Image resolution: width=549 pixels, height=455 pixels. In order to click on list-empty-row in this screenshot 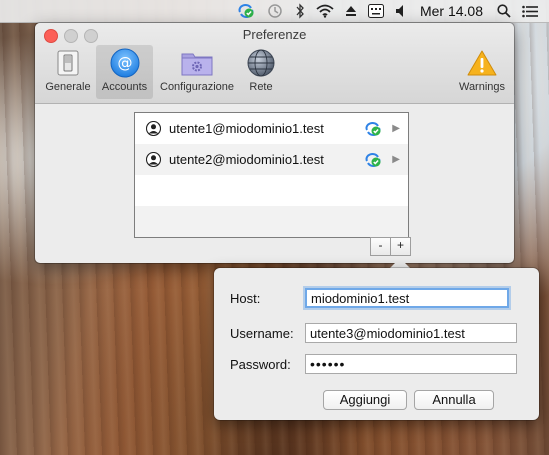, I will do `click(271, 221)`.